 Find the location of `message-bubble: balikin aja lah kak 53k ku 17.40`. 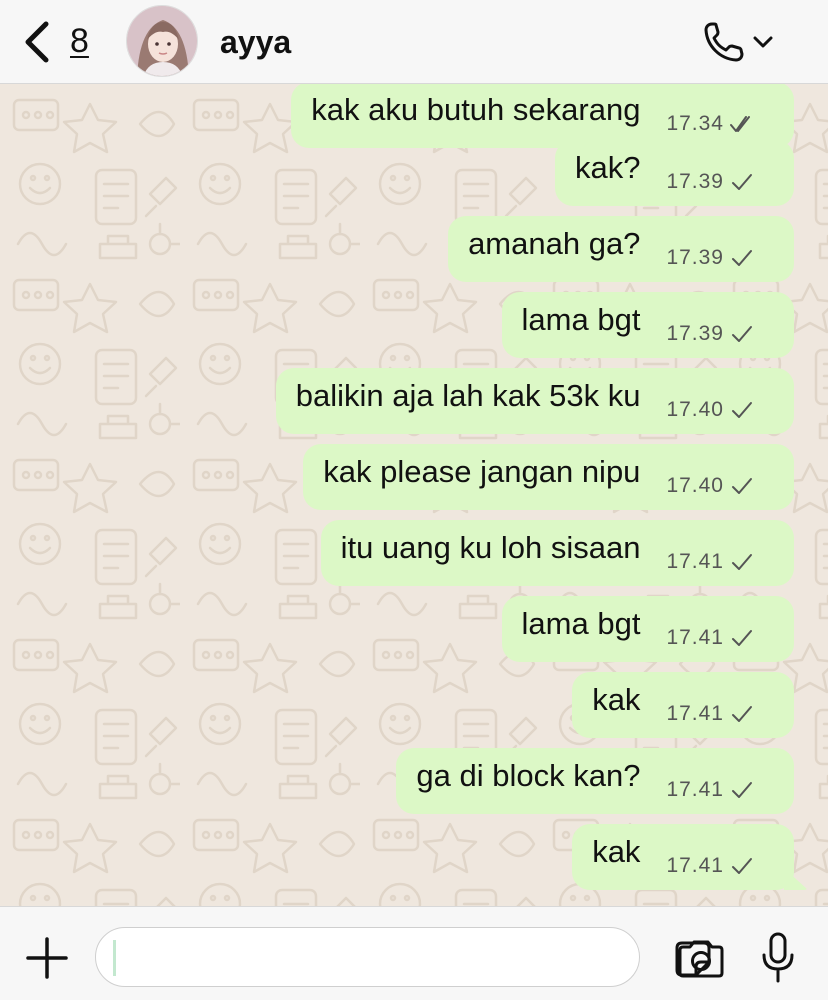

message-bubble: balikin aja lah kak 53k ku 17.40 is located at coordinates (534, 401).